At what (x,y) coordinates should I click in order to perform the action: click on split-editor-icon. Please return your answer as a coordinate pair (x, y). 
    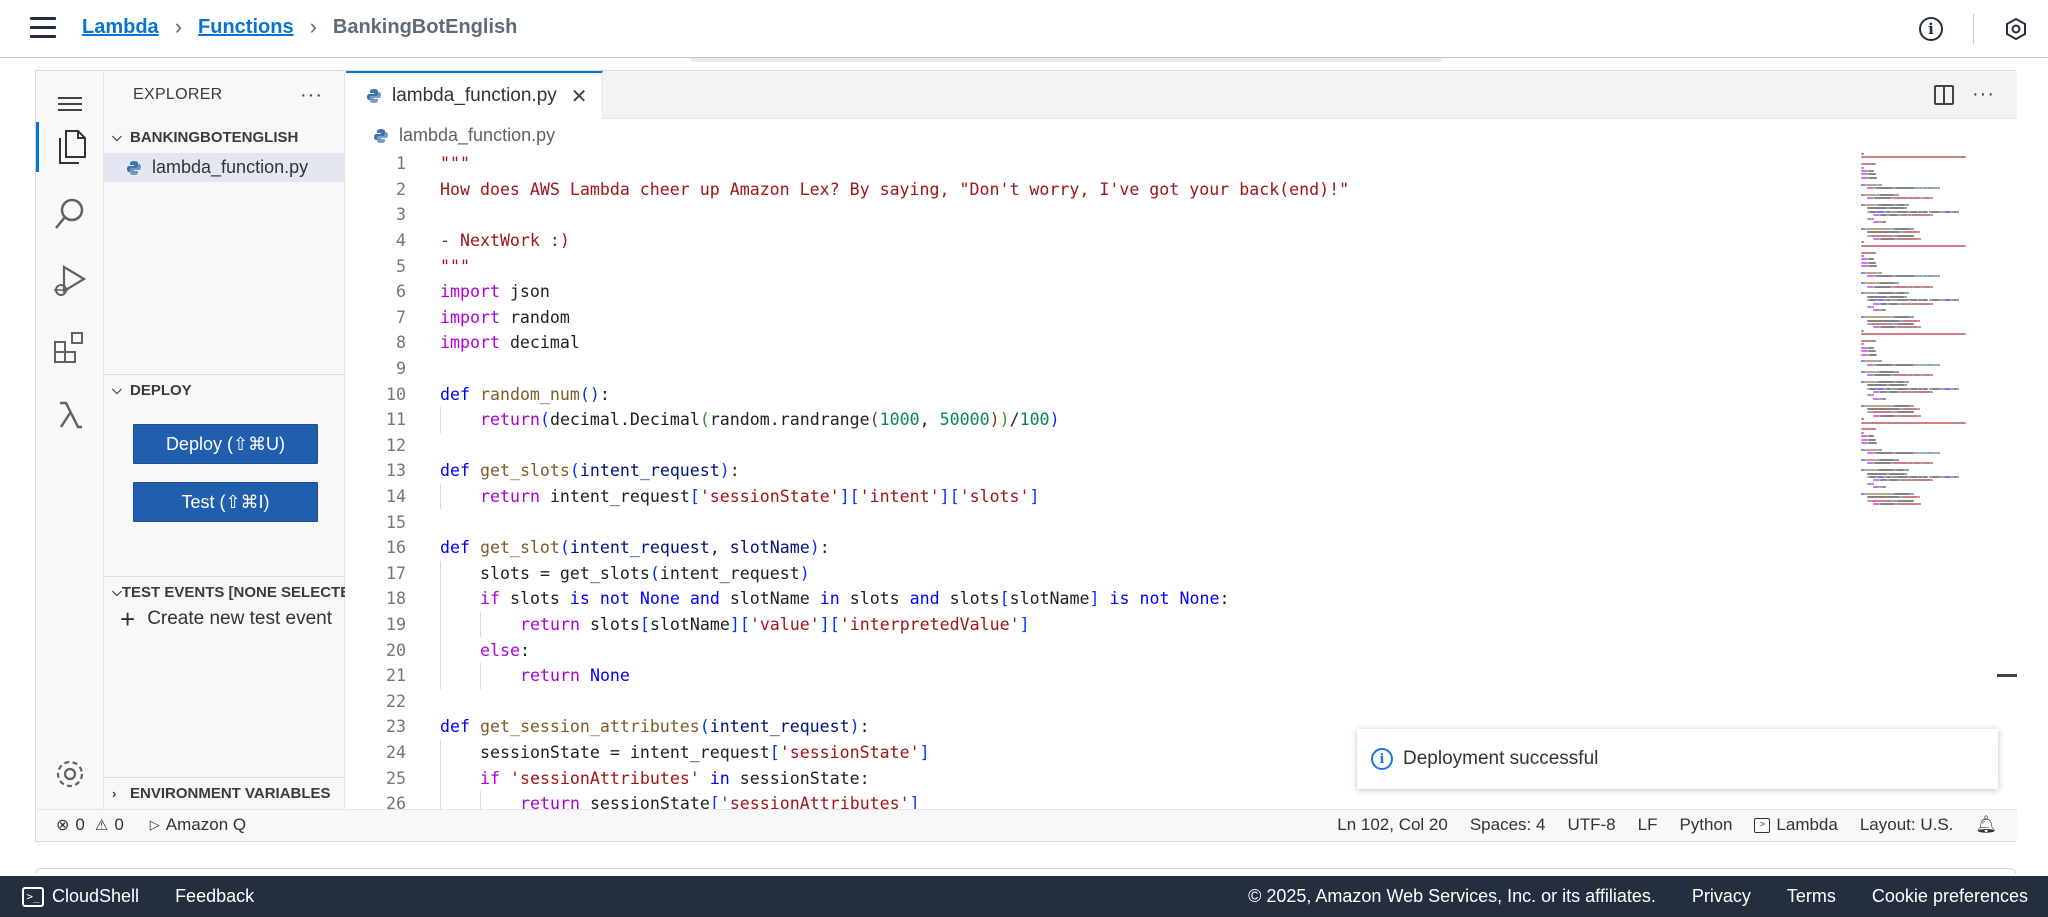
    Looking at the image, I should click on (1944, 94).